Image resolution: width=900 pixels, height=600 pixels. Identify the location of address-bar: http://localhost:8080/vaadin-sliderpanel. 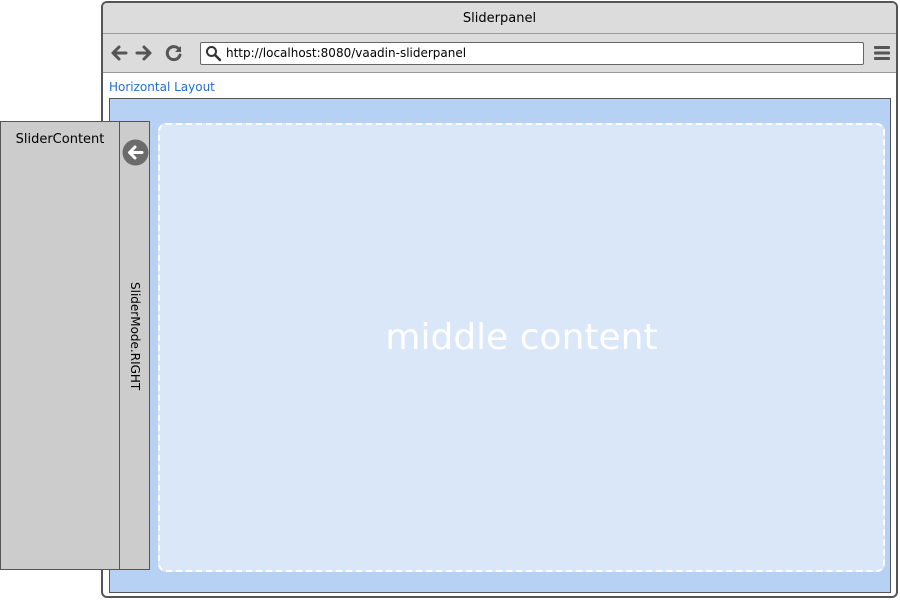
(532, 53).